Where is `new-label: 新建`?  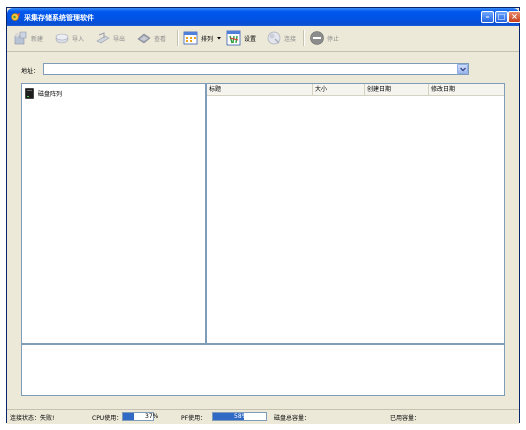
new-label: 新建 is located at coordinates (37, 39).